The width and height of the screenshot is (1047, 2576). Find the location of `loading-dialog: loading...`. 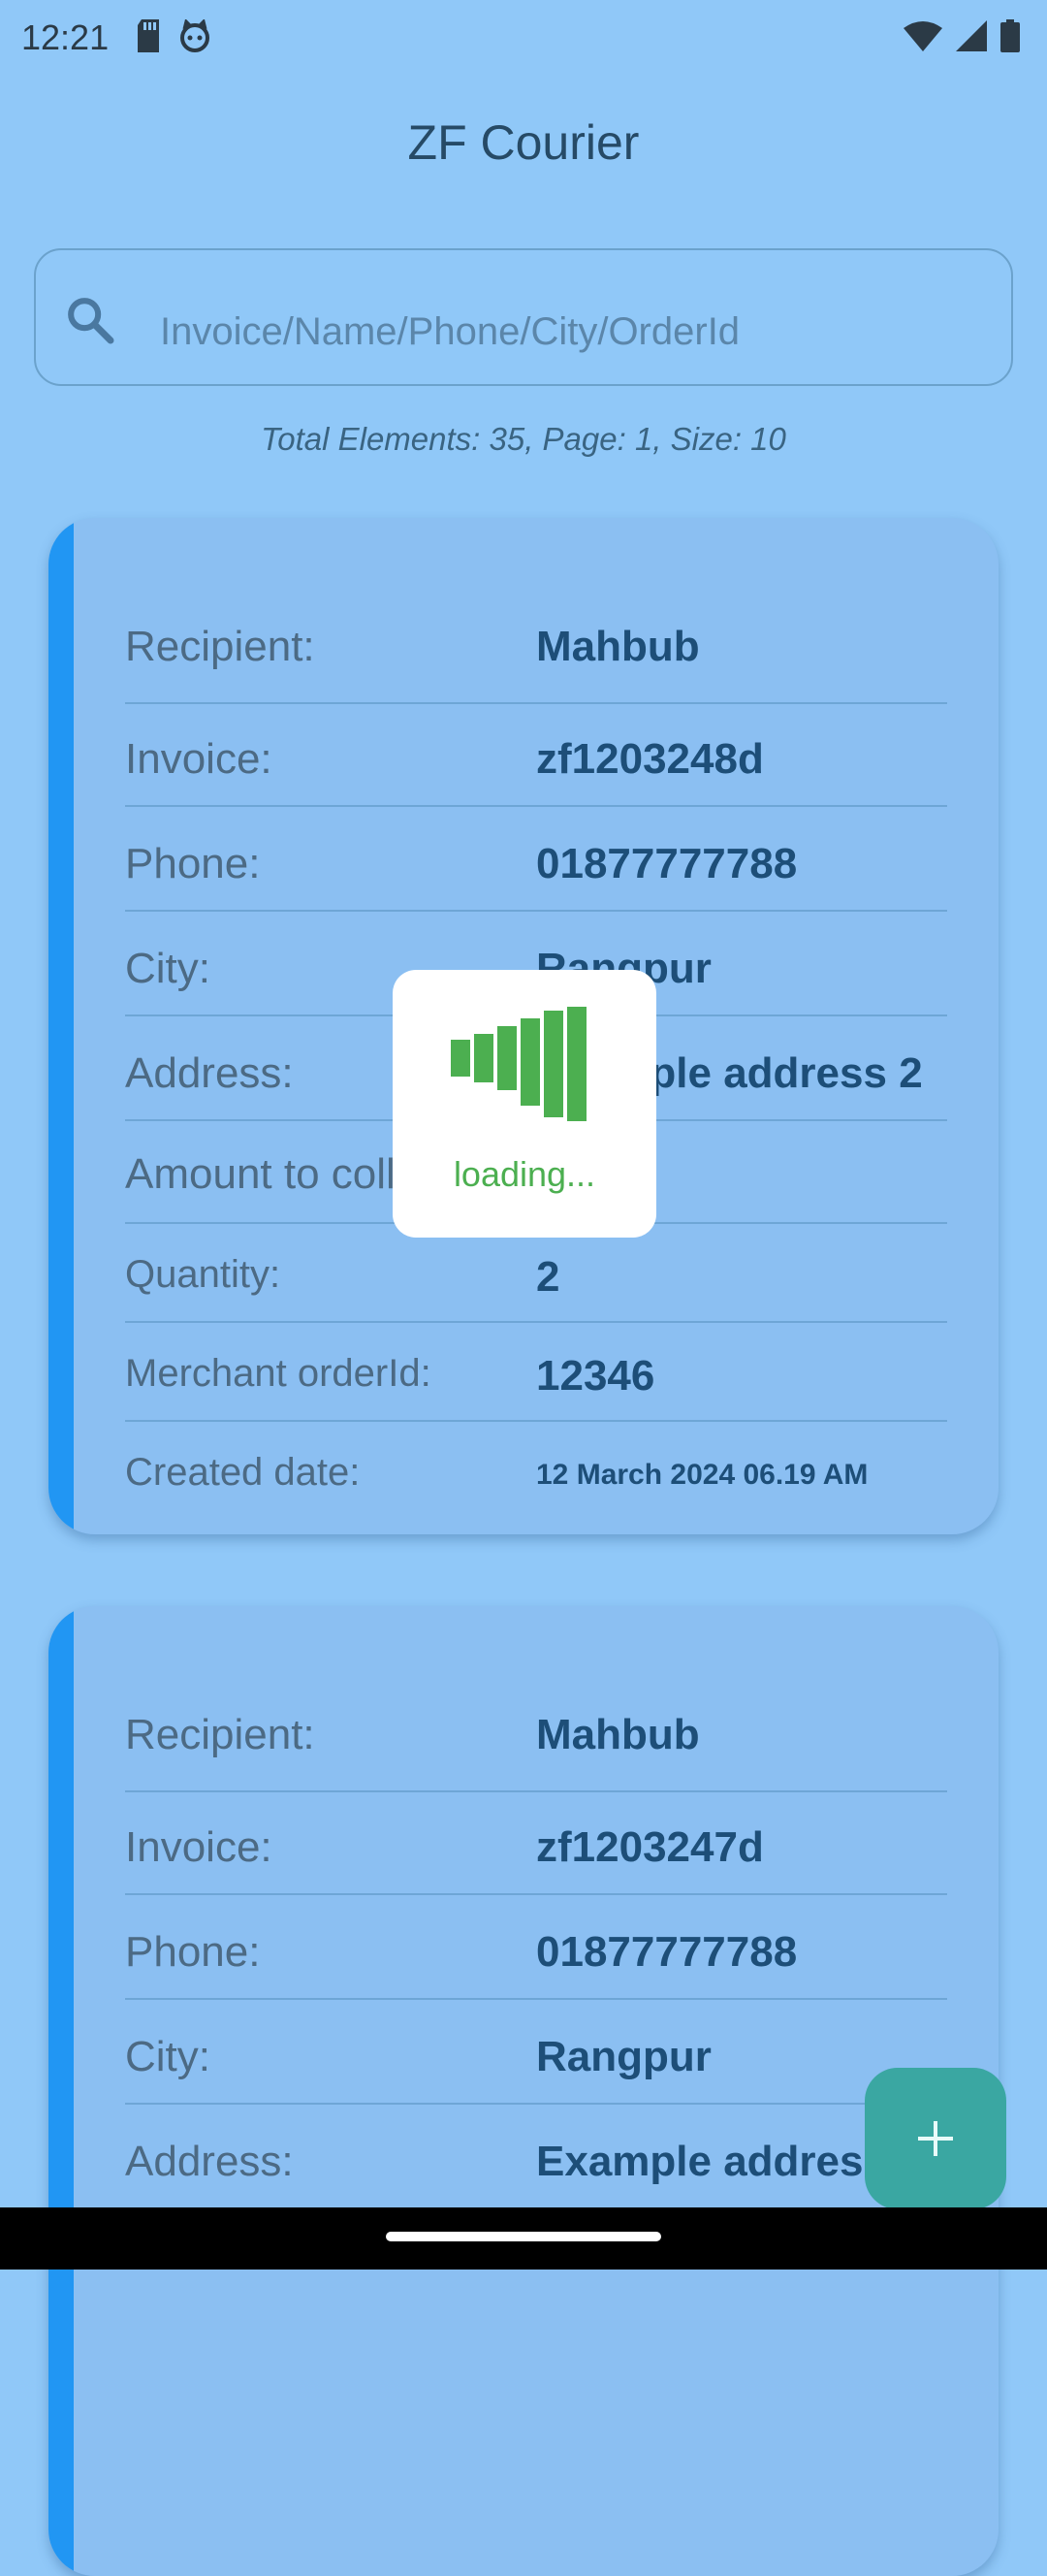

loading-dialog: loading... is located at coordinates (524, 1104).